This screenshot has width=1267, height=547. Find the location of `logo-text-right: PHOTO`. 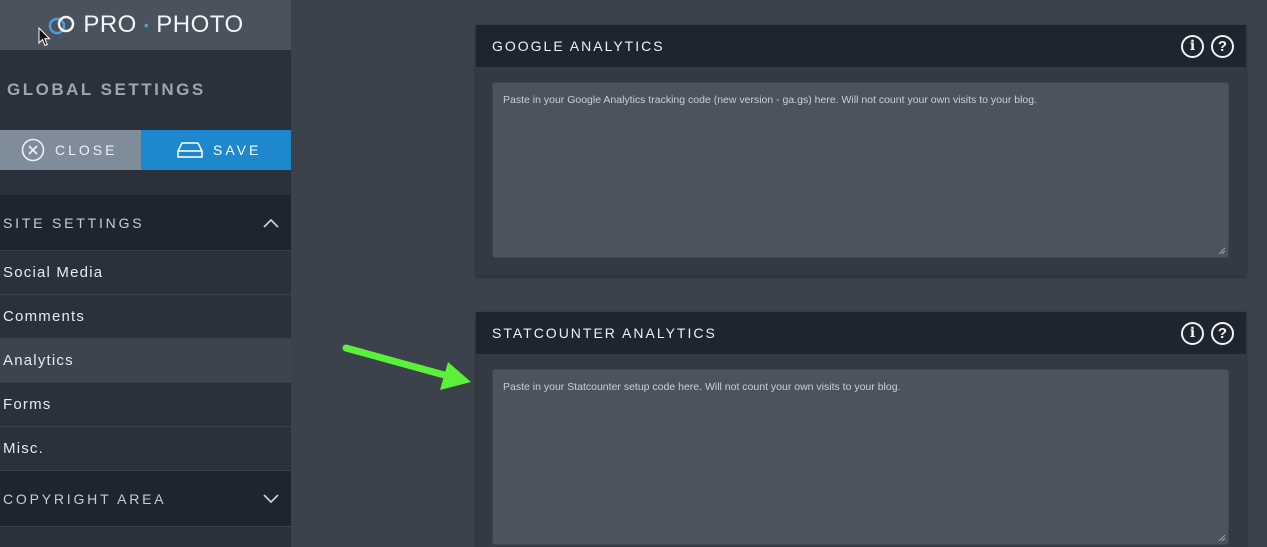

logo-text-right: PHOTO is located at coordinates (200, 24).